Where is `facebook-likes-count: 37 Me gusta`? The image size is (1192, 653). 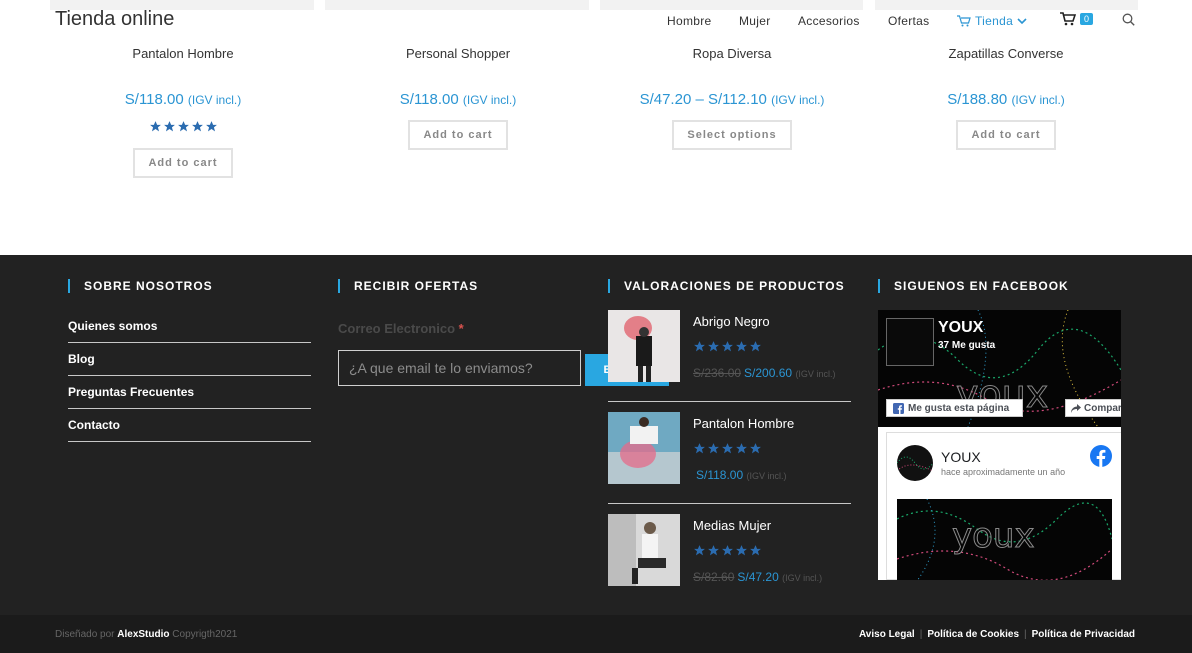 facebook-likes-count: 37 Me gusta is located at coordinates (967, 345).